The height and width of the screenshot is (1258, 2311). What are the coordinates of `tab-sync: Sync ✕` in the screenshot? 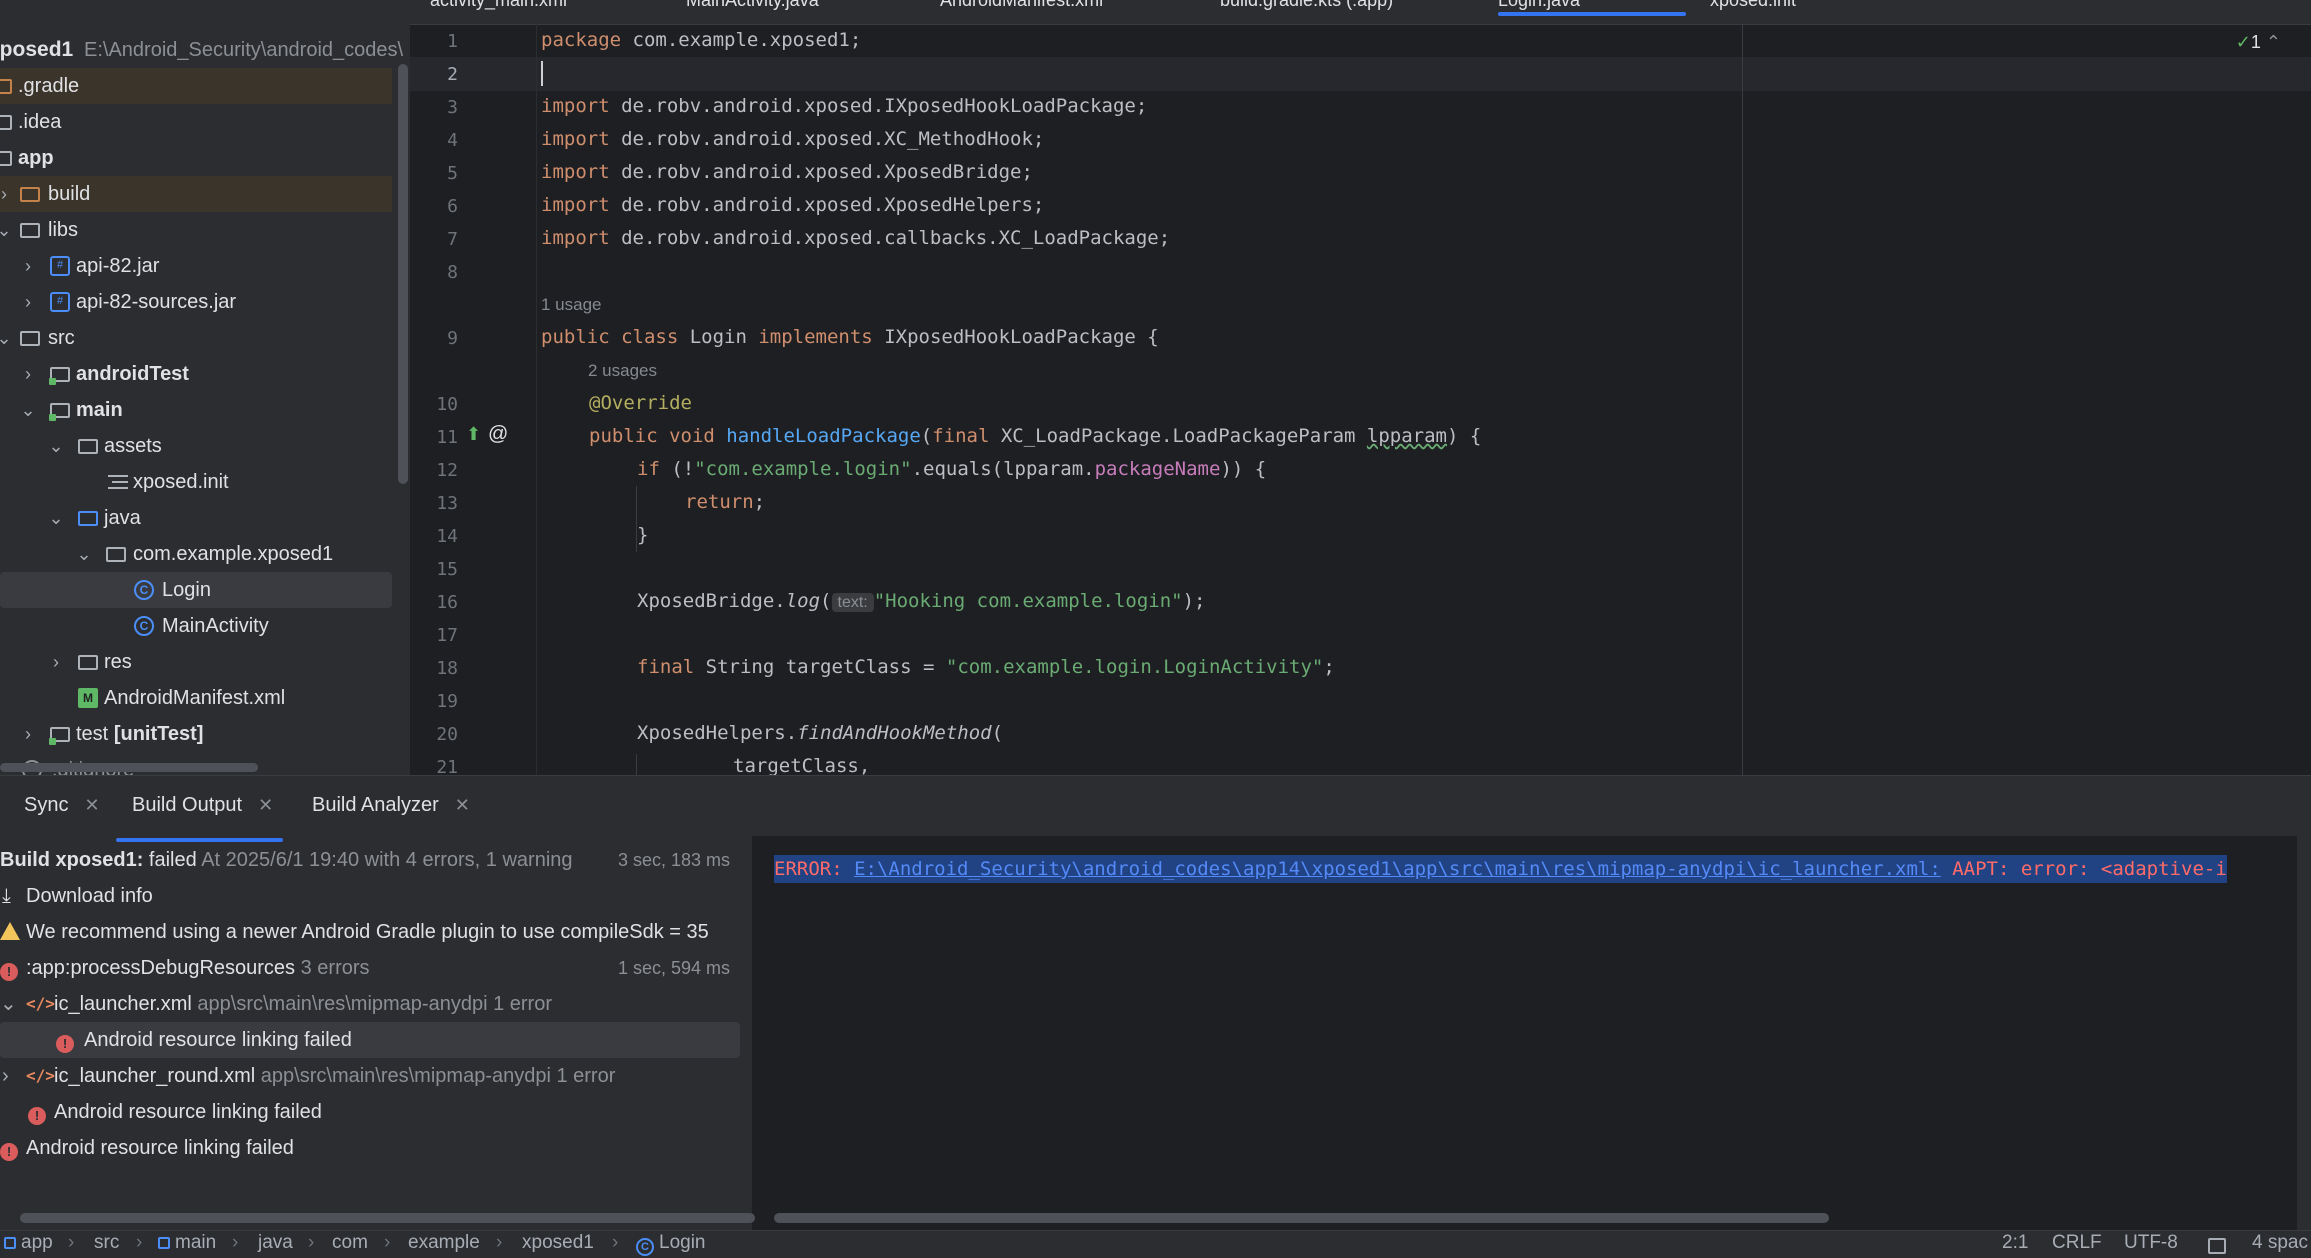 It's located at (62, 805).